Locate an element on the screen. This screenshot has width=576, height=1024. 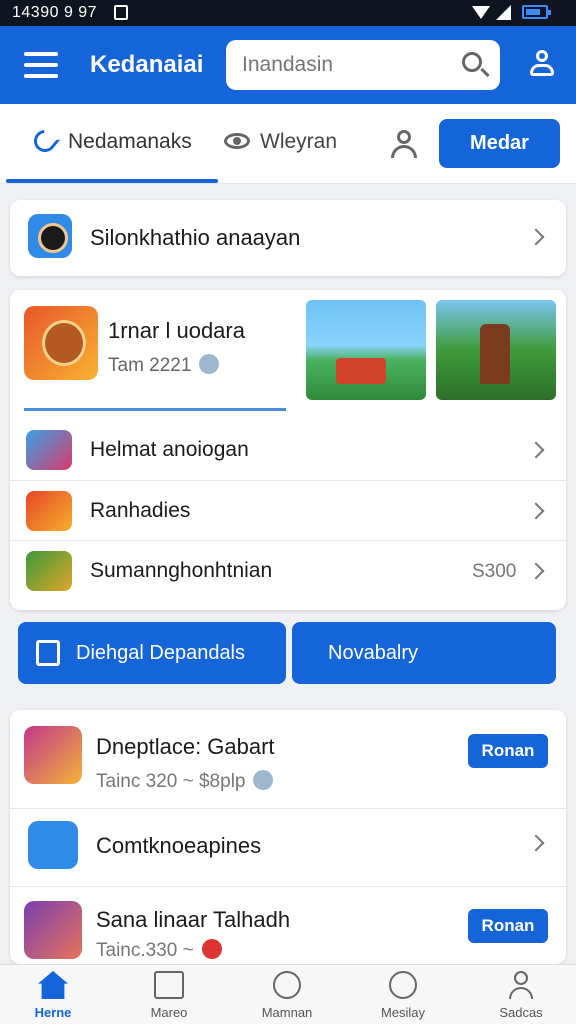
battery-icon is located at coordinates (536, 12).